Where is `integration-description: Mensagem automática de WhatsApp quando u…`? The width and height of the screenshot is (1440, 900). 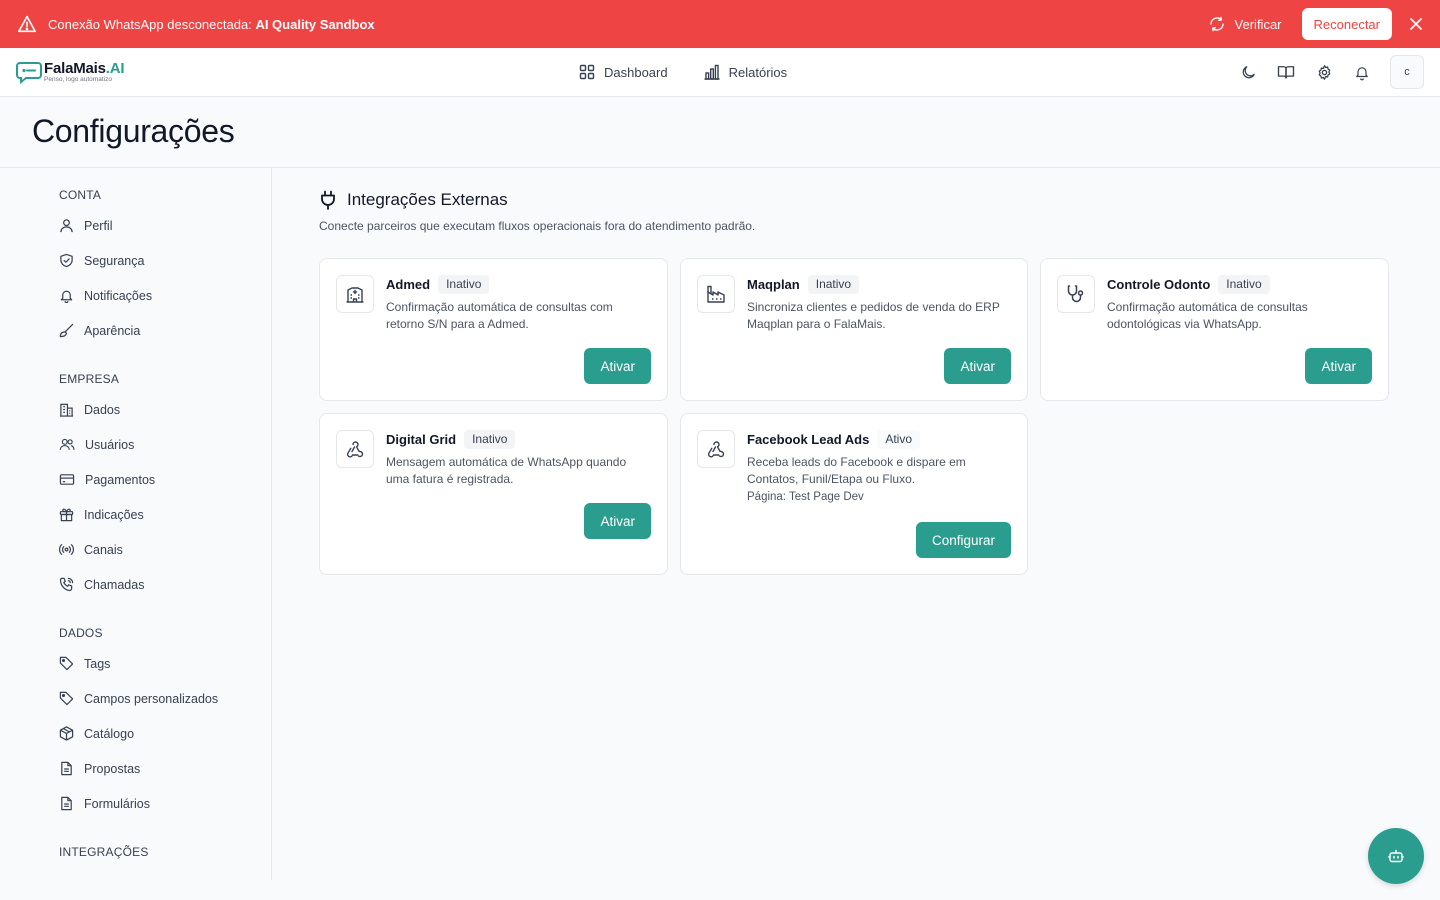 integration-description: Mensagem automática de WhatsApp quando u… is located at coordinates (506, 470).